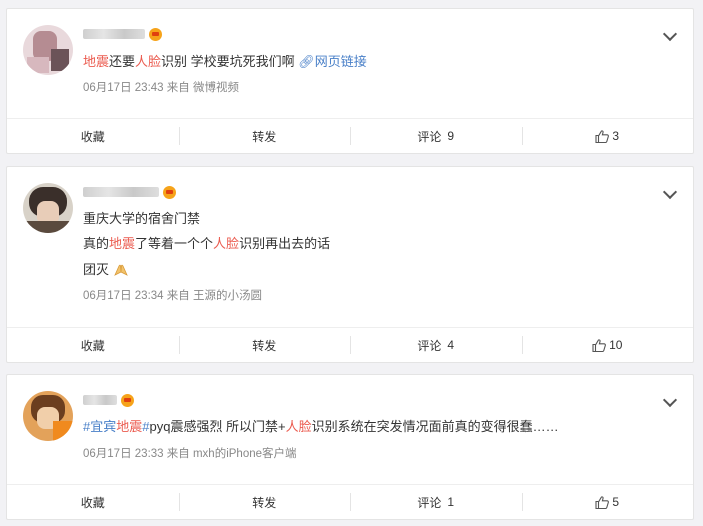 This screenshot has height=526, width=703. I want to click on like-count: 10, so click(616, 345).